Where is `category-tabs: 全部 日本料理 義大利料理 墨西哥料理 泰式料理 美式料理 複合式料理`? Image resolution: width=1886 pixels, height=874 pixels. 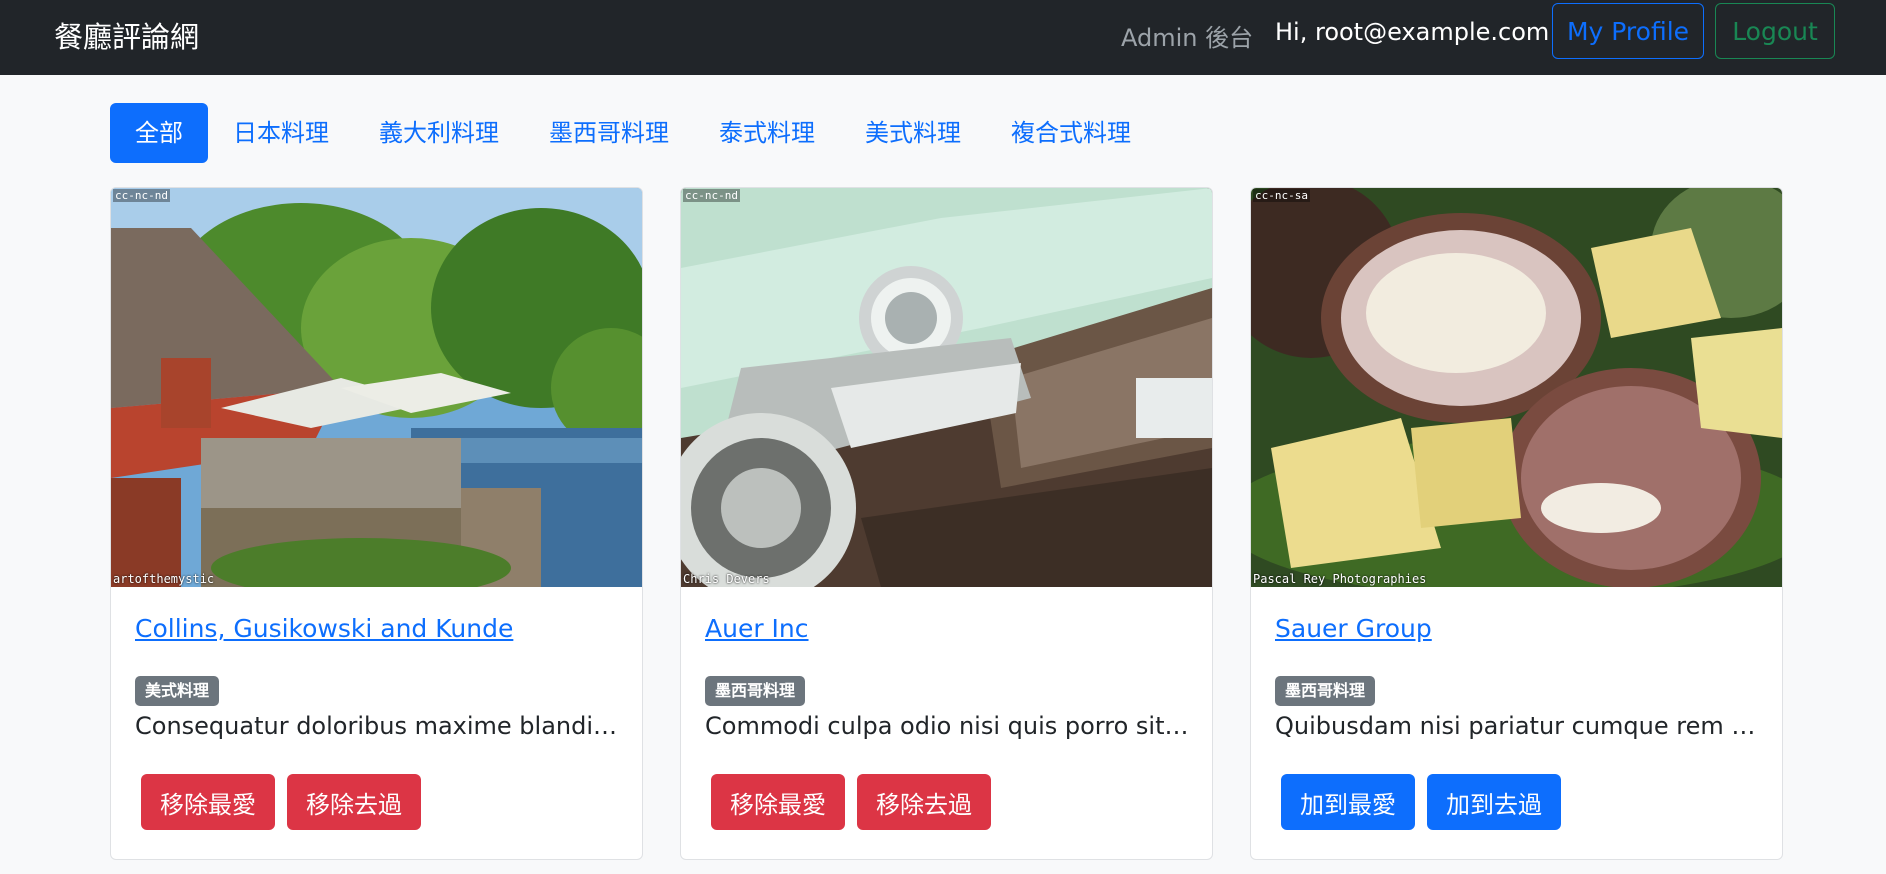 category-tabs: 全部 日本料理 義大利料理 墨西哥料理 泰式料理 美式料理 複合式料理 is located at coordinates (633, 133).